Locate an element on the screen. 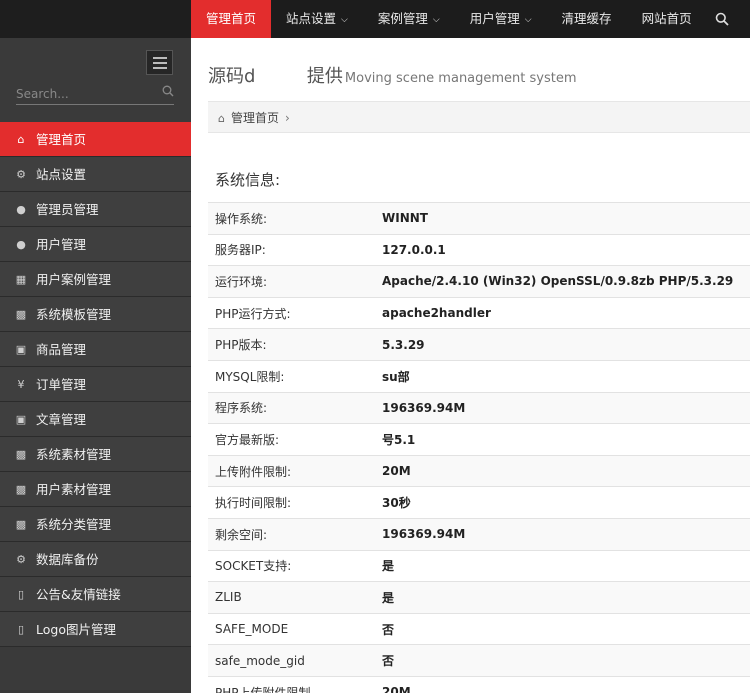 The image size is (750, 693). info-label: 运行环境: is located at coordinates (241, 281).